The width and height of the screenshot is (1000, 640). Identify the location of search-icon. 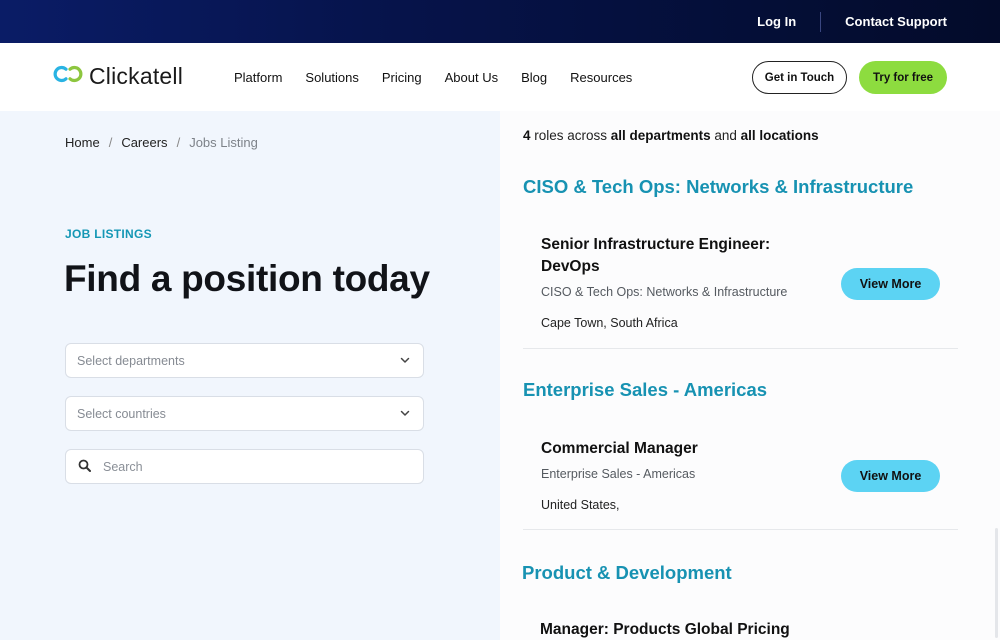
(84, 467).